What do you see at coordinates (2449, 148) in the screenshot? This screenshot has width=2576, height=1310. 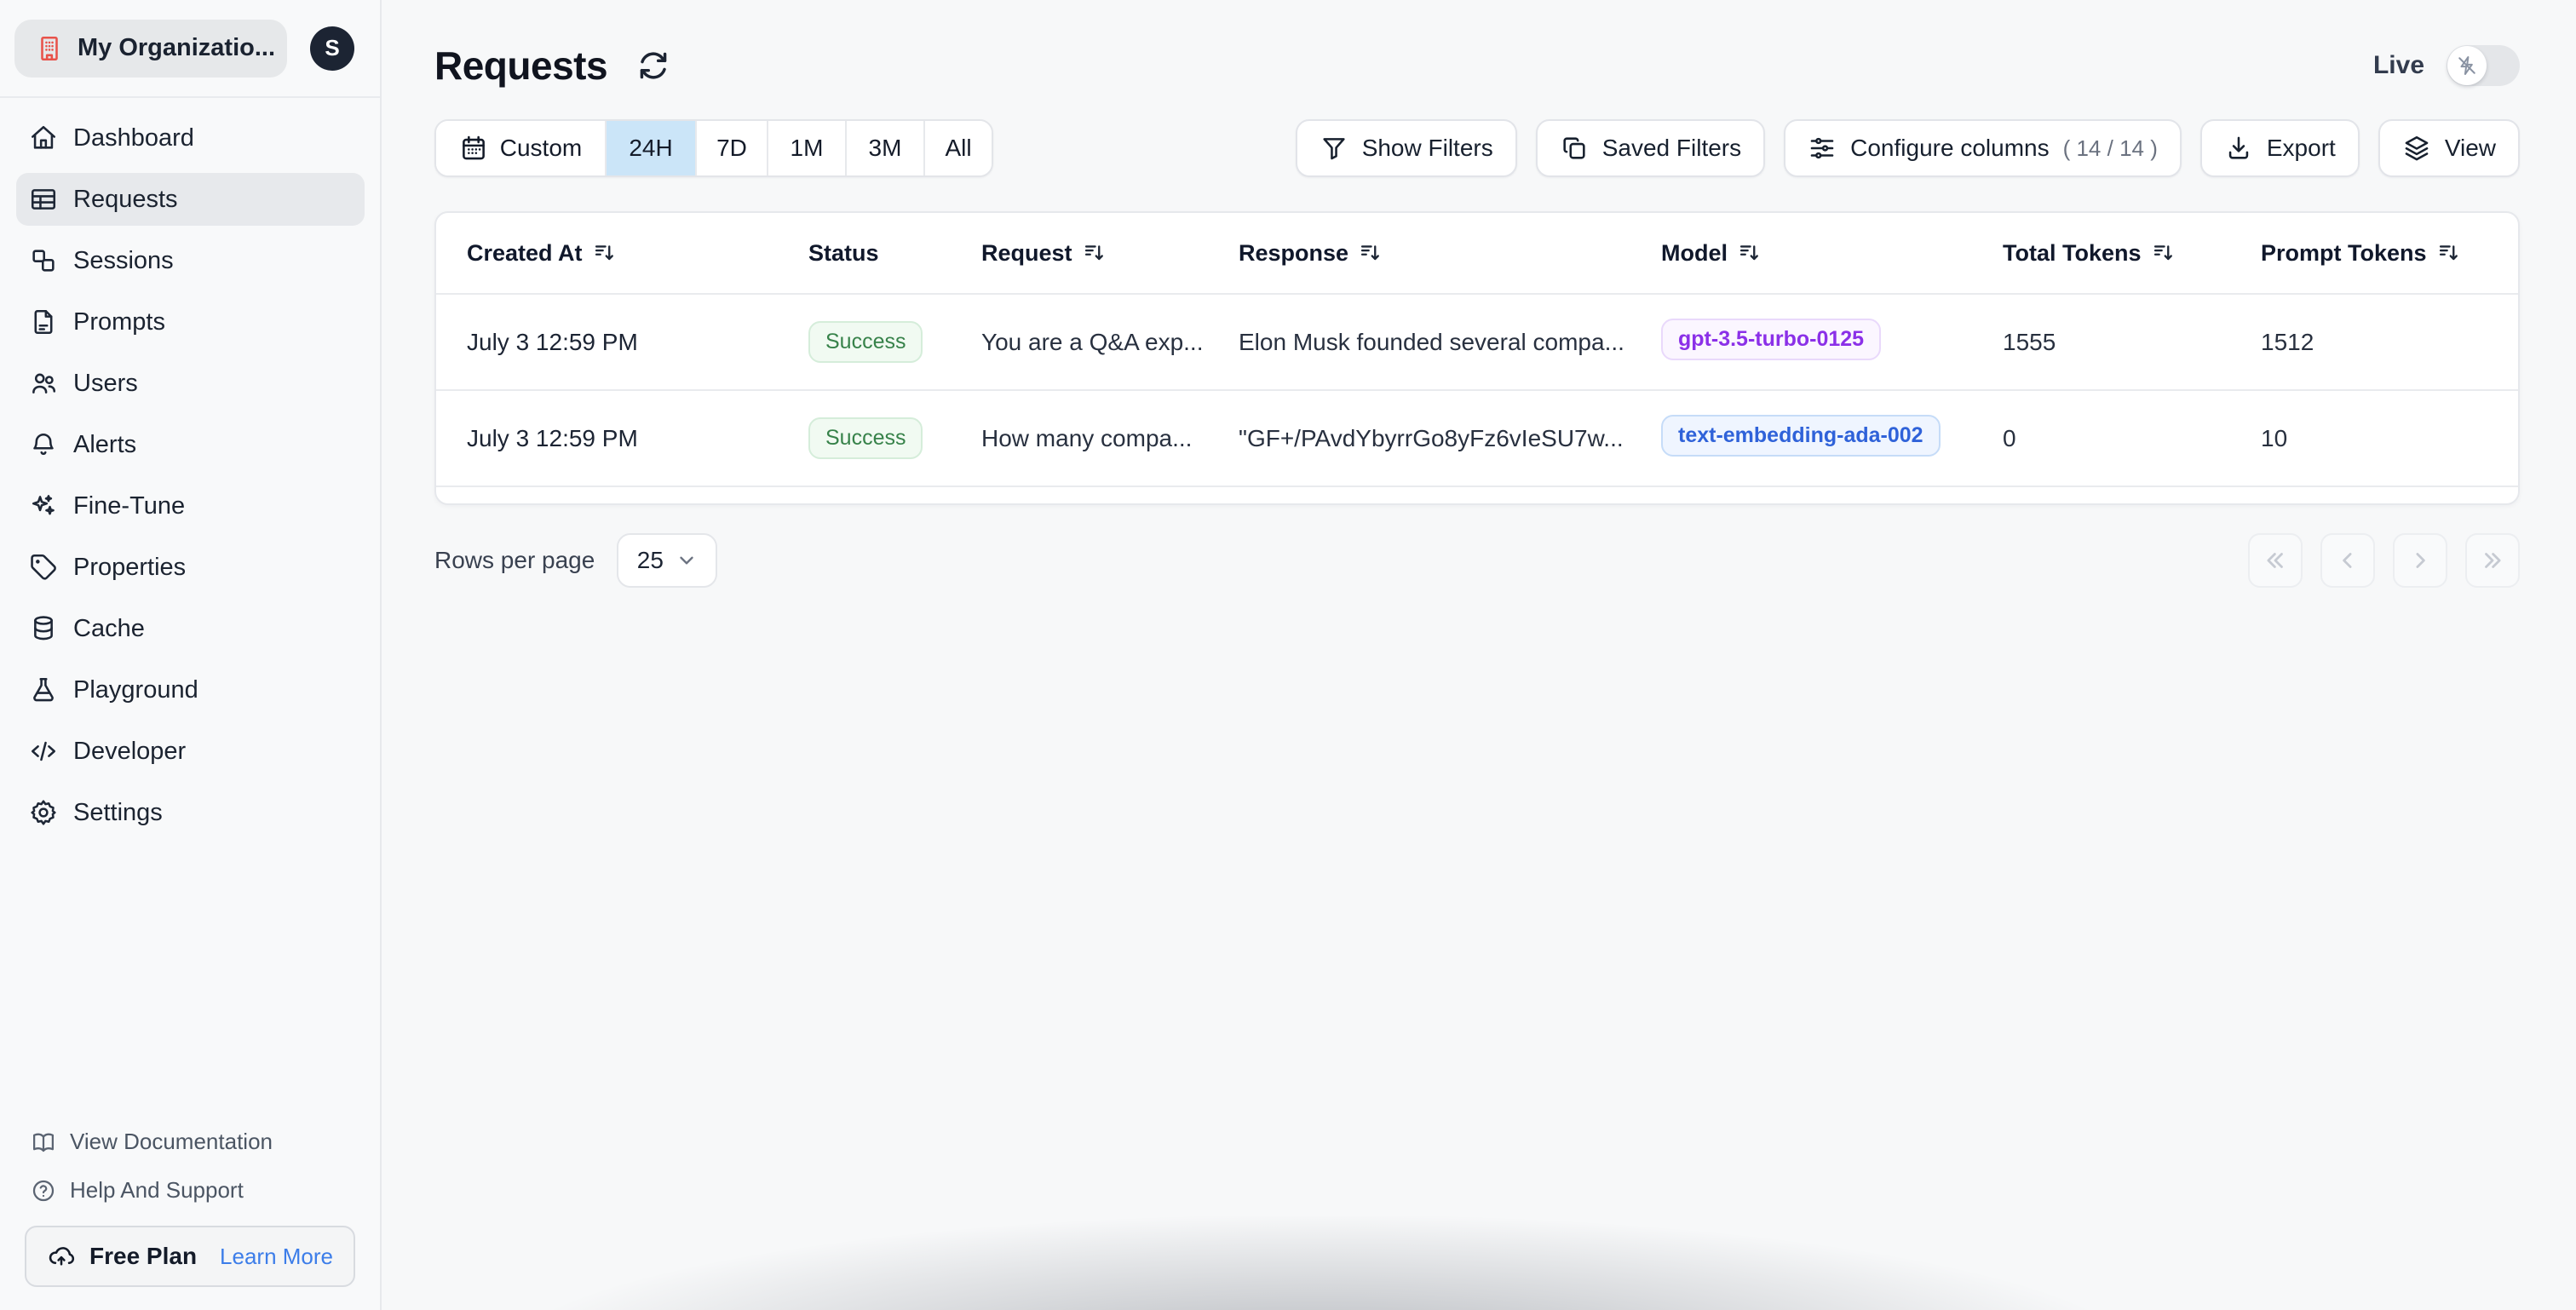 I see `view-button: View` at bounding box center [2449, 148].